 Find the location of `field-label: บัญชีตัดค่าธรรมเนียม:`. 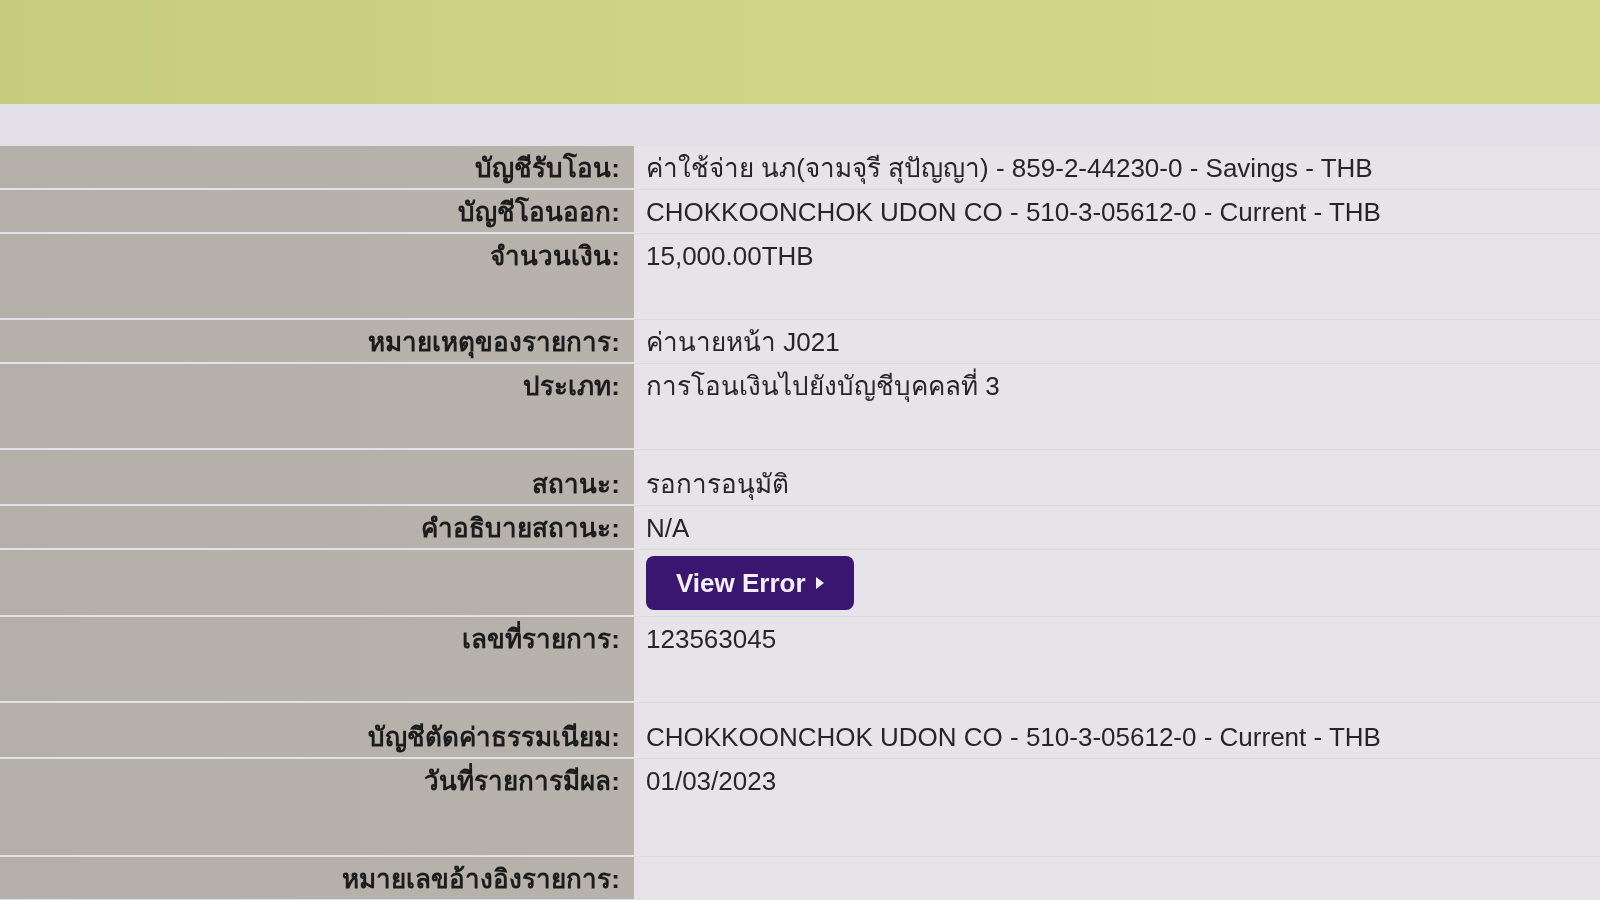

field-label: บัญชีตัดค่าธรรมเนียม: is located at coordinates (494, 737).